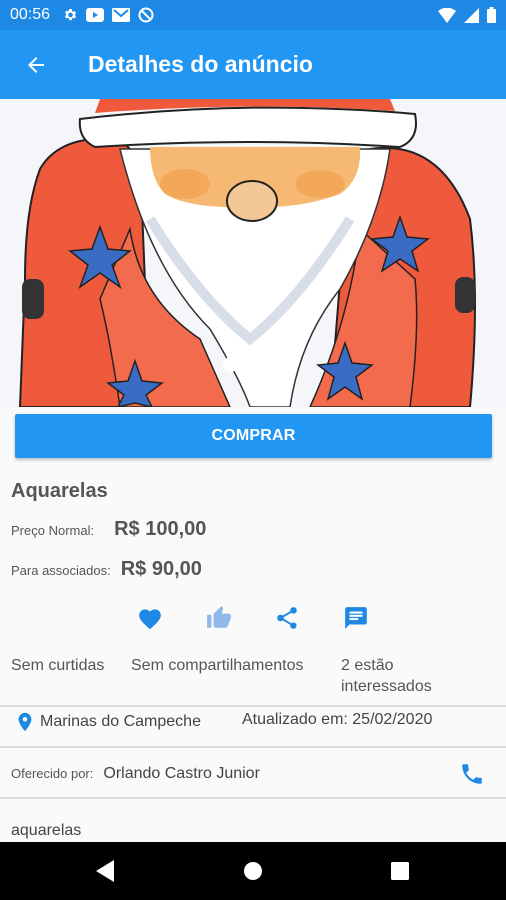  I want to click on heart-icon, so click(150, 619).